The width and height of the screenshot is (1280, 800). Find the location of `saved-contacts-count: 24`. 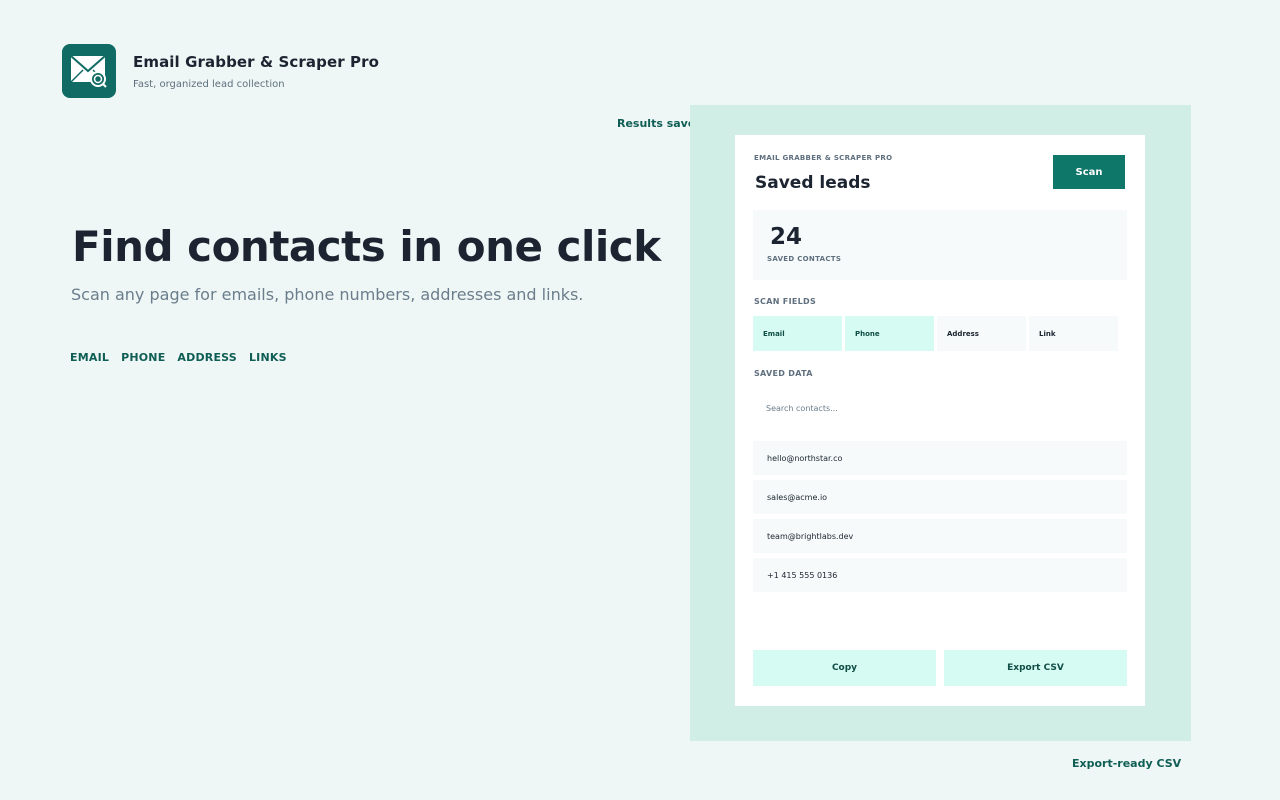

saved-contacts-count: 24 is located at coordinates (786, 237).